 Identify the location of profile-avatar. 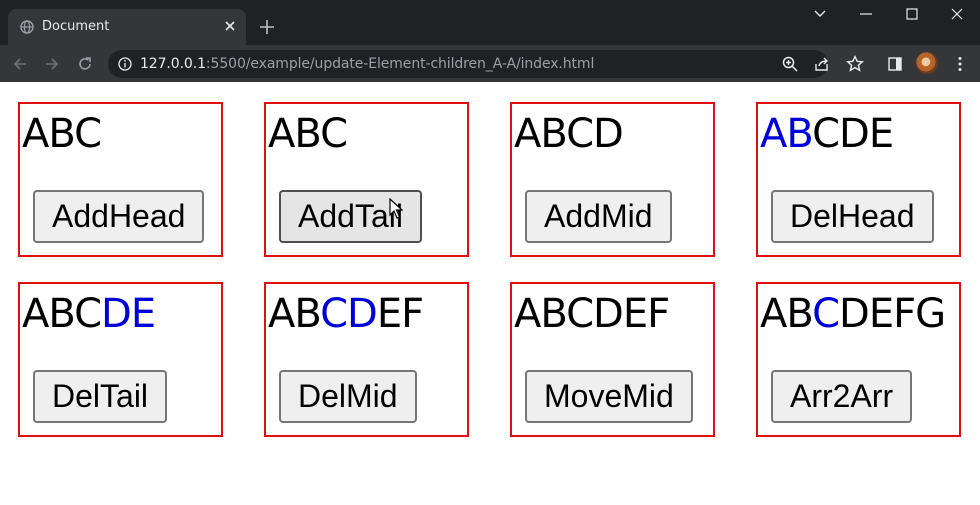
(927, 63).